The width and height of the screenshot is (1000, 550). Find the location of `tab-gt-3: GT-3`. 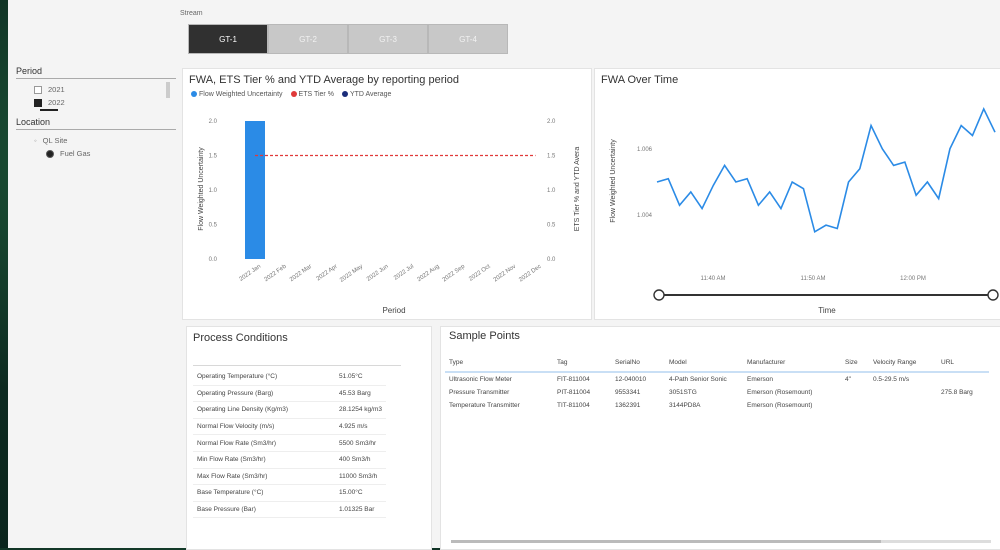

tab-gt-3: GT-3 is located at coordinates (388, 39).